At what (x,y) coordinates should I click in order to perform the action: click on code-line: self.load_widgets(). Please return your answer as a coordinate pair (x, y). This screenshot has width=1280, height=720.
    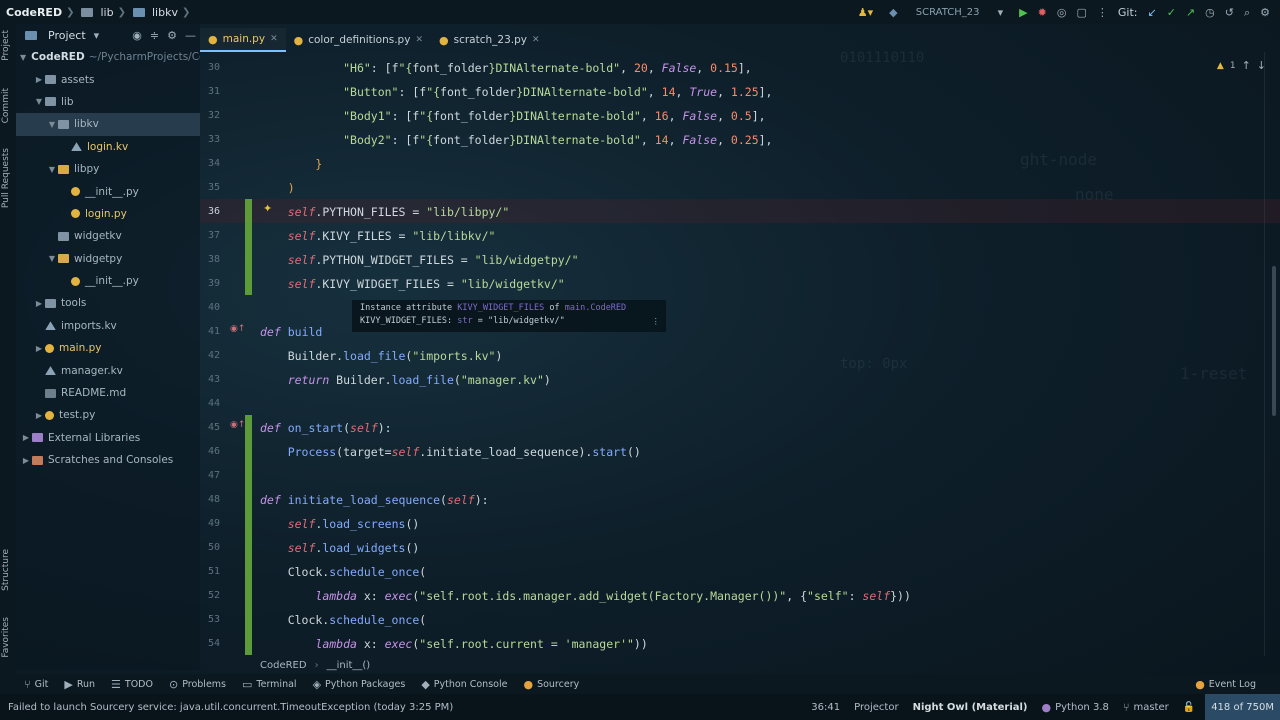
    Looking at the image, I should click on (340, 548).